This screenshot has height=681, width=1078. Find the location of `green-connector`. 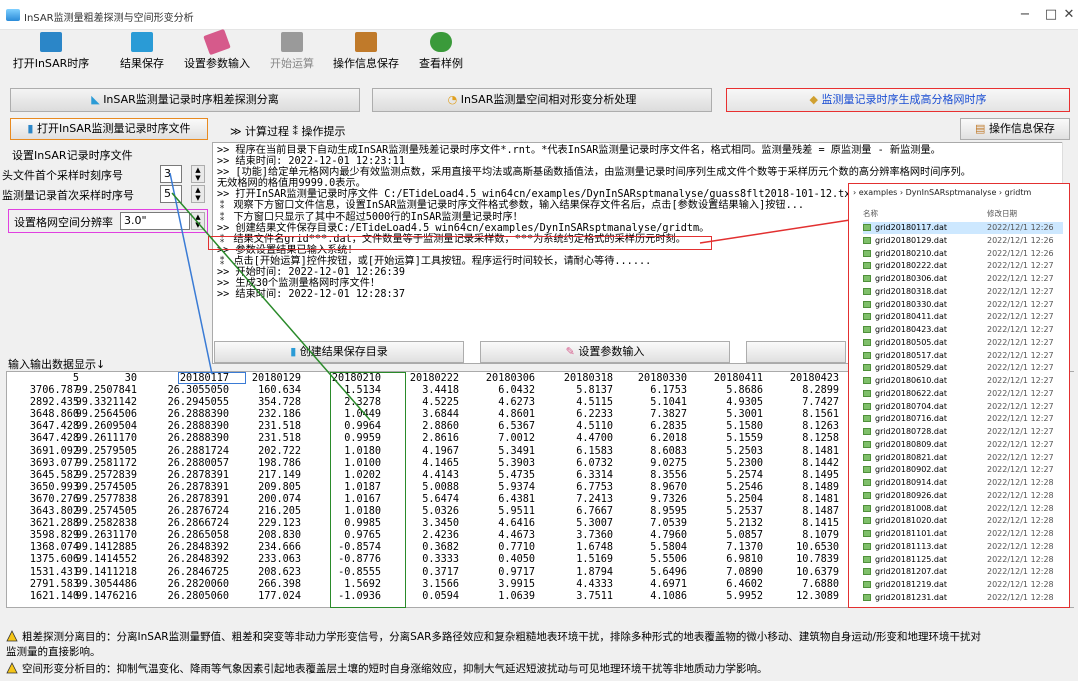

green-connector is located at coordinates (271, 306).